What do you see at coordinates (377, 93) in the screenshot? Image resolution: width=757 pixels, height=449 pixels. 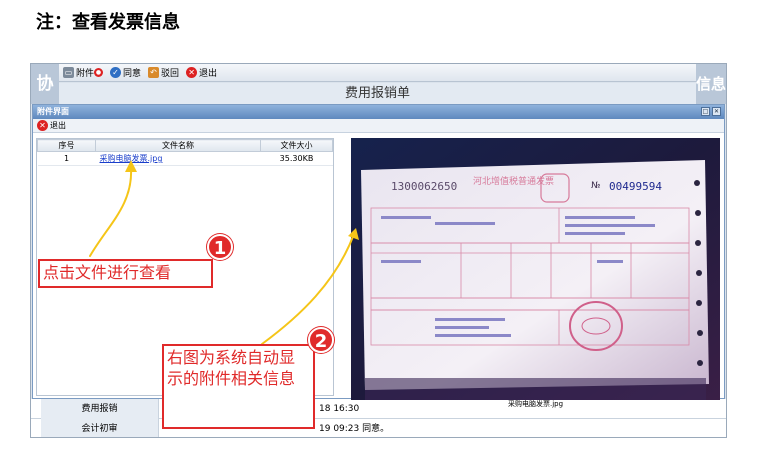 I see `form-title: 费用报销单` at bounding box center [377, 93].